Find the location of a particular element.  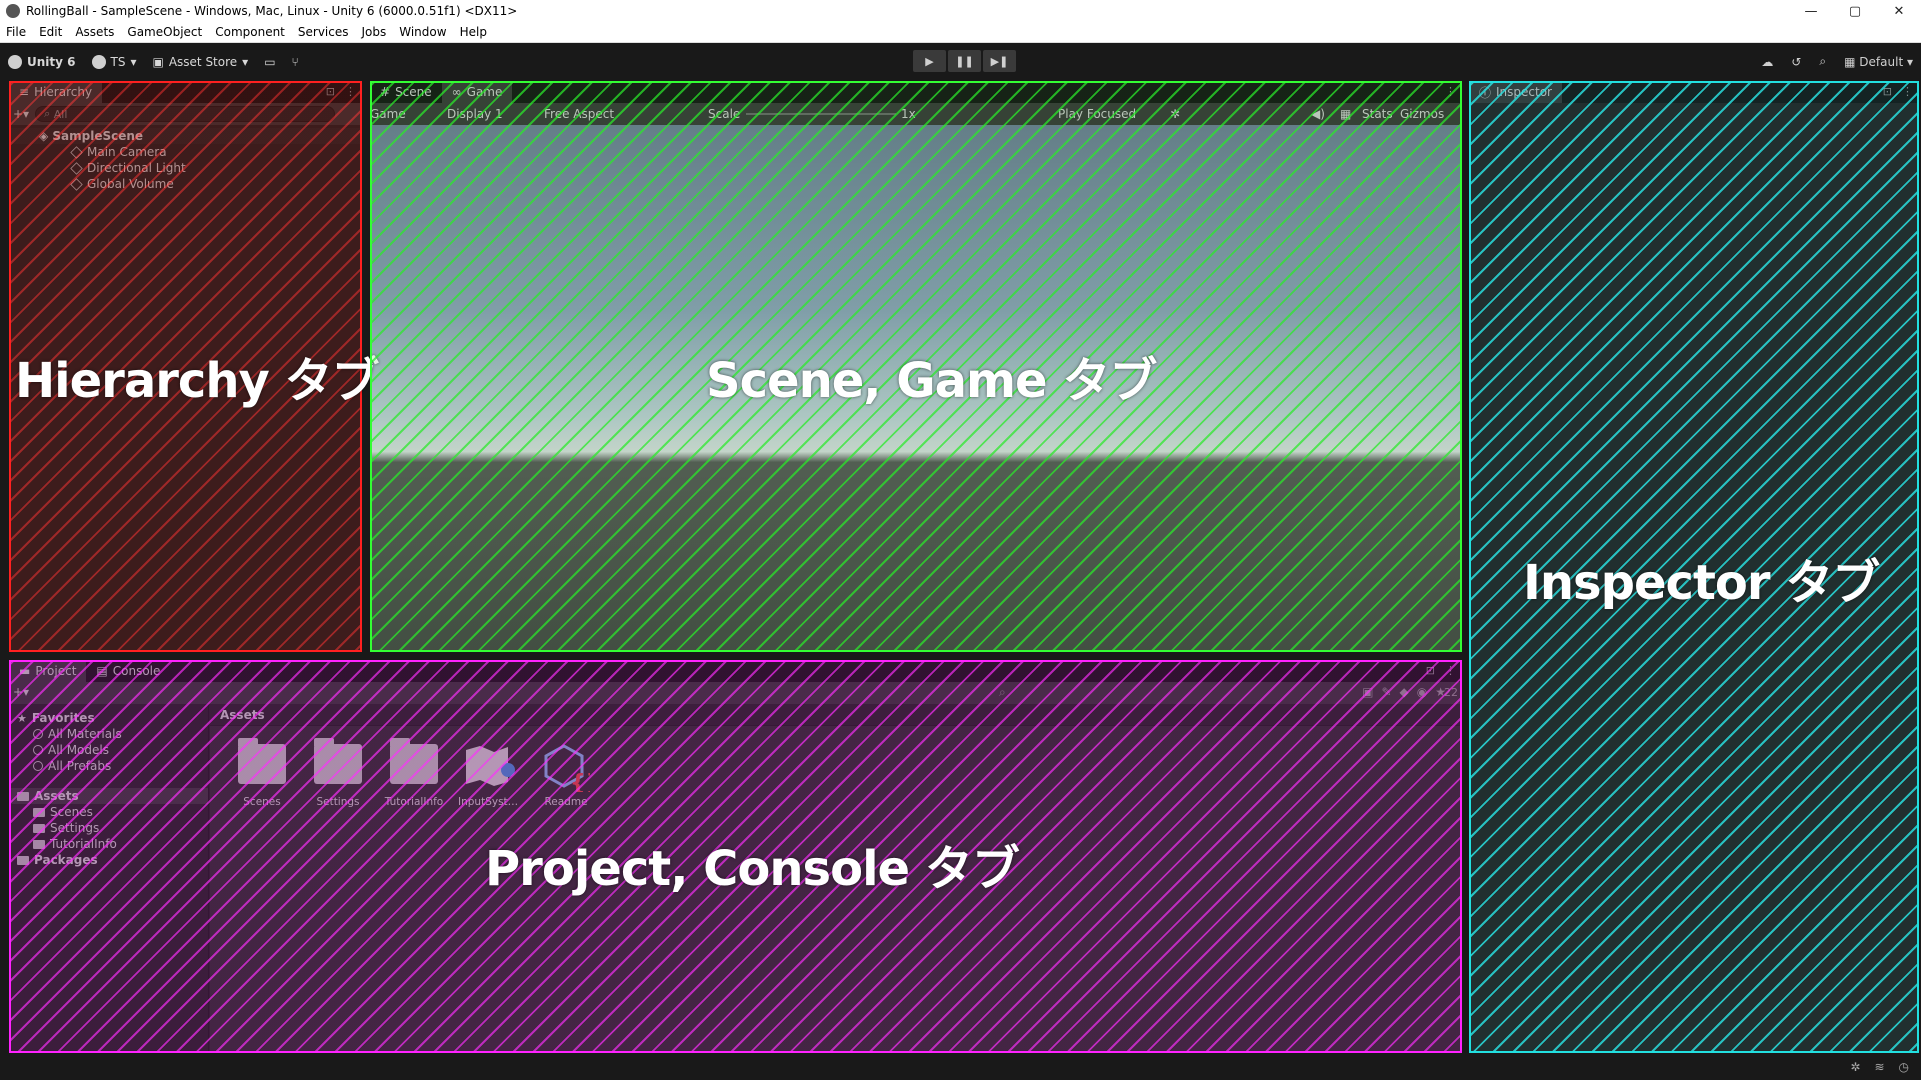

version-control-button: ⑂ is located at coordinates (295, 62).